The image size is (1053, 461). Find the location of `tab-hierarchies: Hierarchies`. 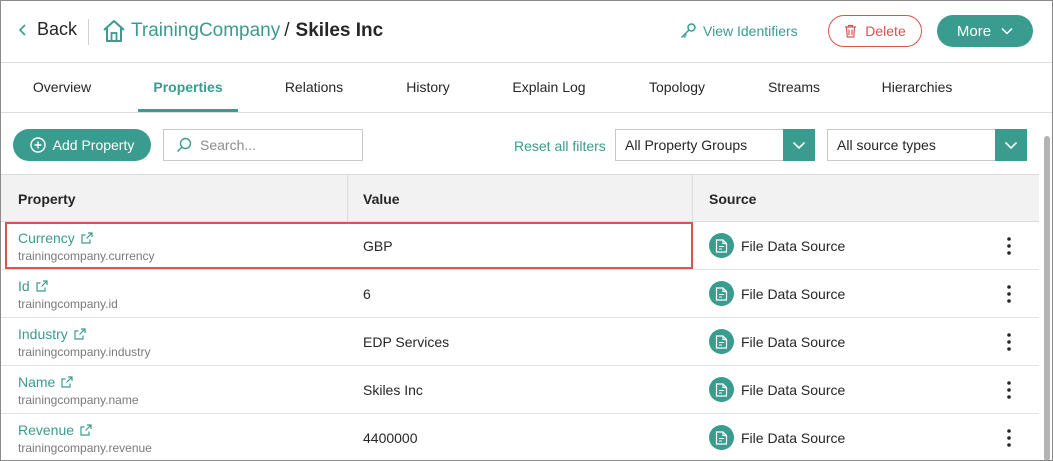

tab-hierarchies: Hierarchies is located at coordinates (917, 87).